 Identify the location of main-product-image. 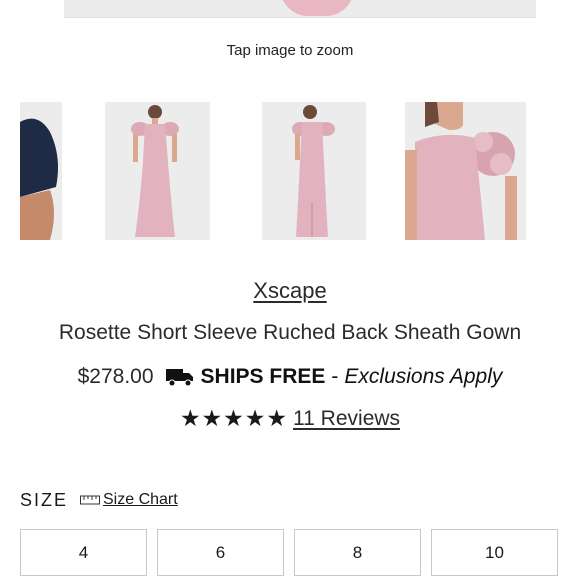
(300, 9).